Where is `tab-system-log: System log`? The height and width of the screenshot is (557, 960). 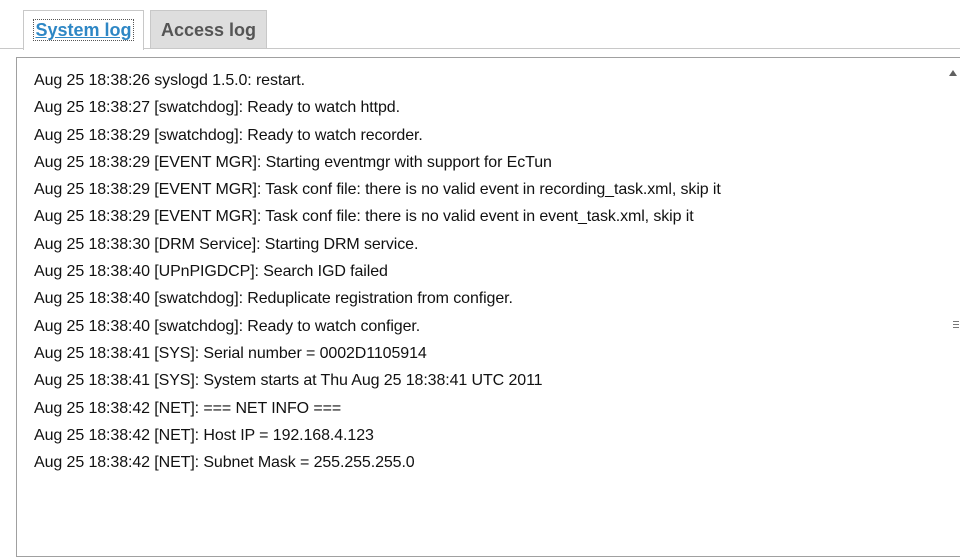 tab-system-log: System log is located at coordinates (83, 30).